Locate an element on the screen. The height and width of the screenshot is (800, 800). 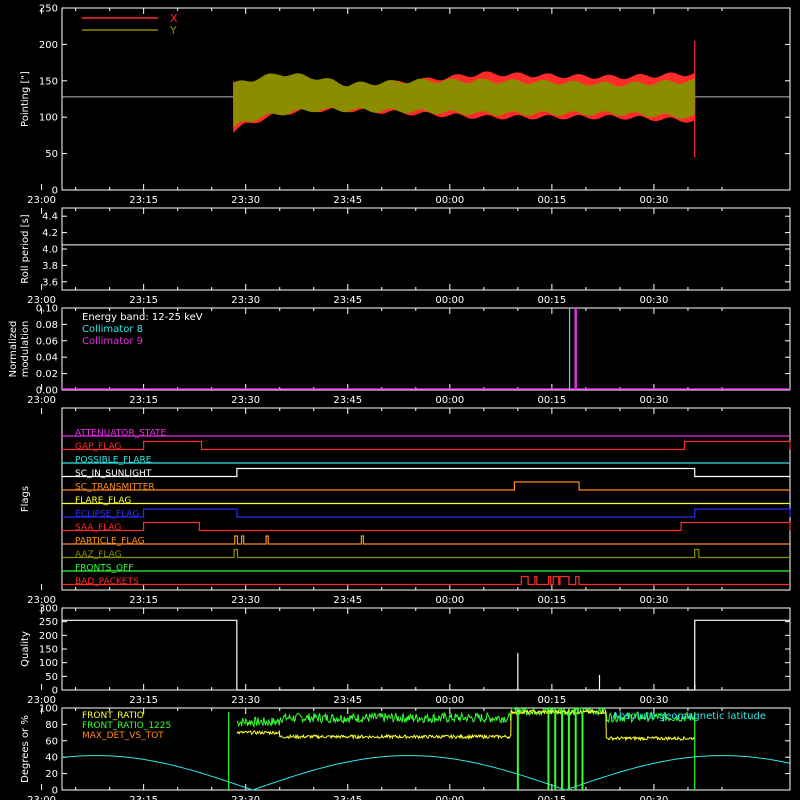
pointing-xtick-label-0: 23:00 is located at coordinates (41, 200).